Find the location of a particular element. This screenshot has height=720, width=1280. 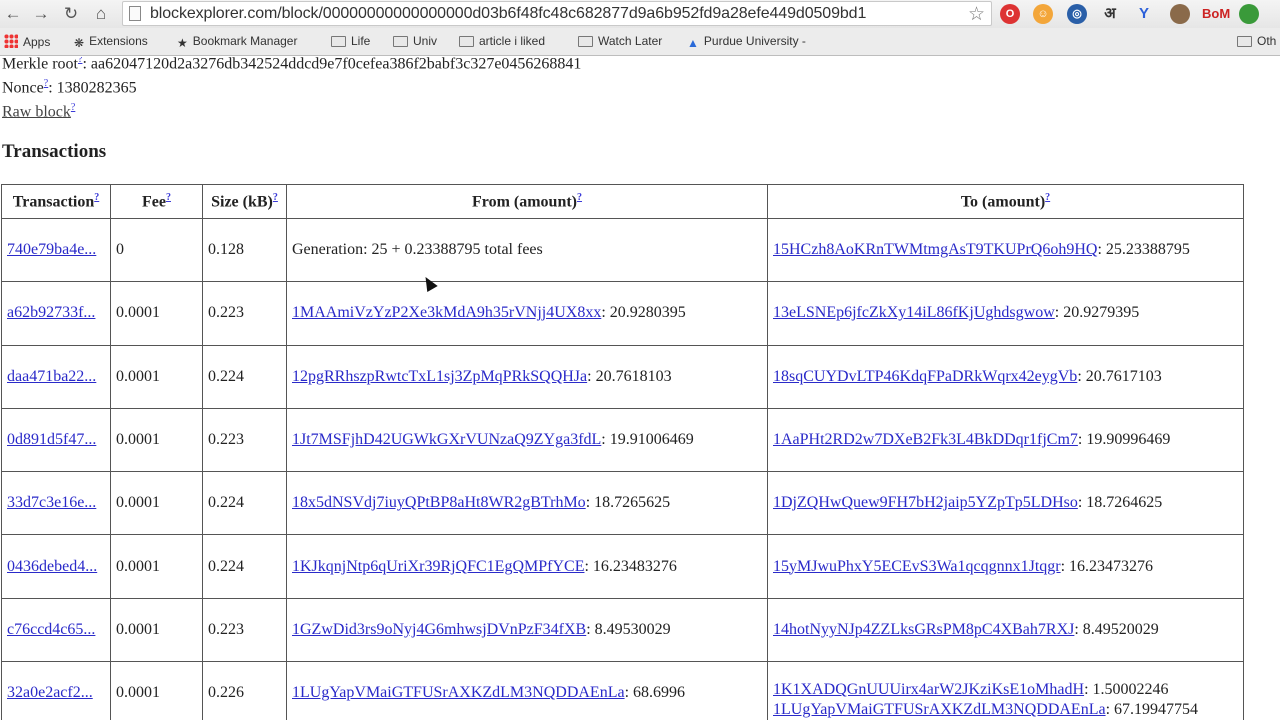

extension-globe-icon: ● is located at coordinates (1180, 14).